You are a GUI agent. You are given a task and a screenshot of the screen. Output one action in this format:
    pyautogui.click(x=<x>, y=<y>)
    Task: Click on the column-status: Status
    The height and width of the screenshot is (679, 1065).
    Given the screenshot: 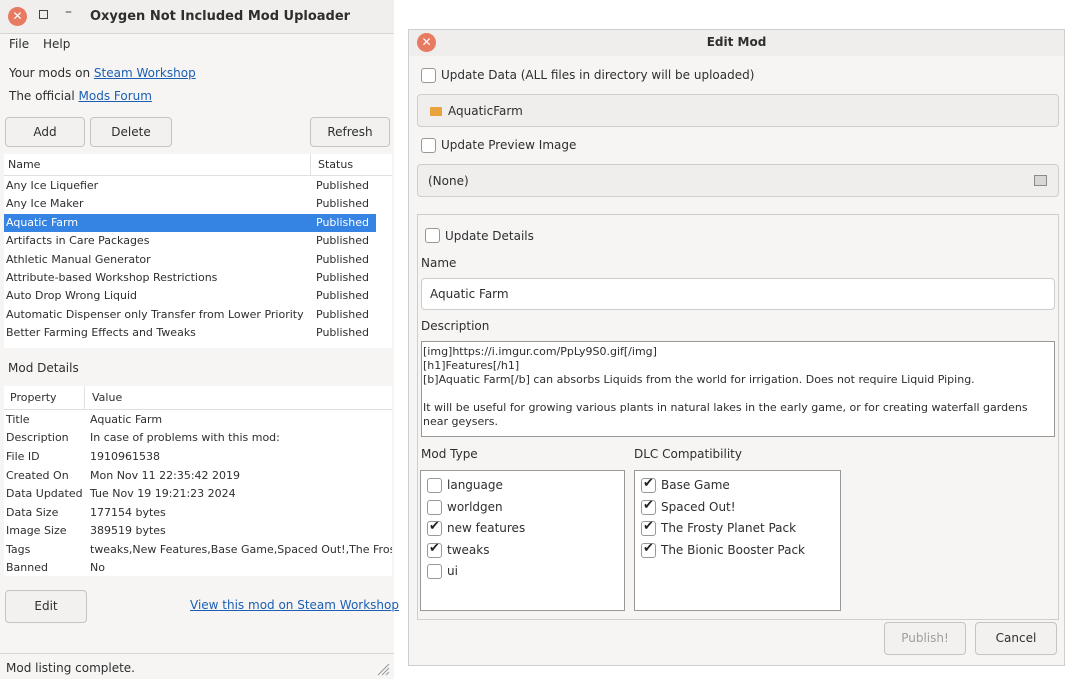 What is the action you would take?
    pyautogui.click(x=335, y=165)
    